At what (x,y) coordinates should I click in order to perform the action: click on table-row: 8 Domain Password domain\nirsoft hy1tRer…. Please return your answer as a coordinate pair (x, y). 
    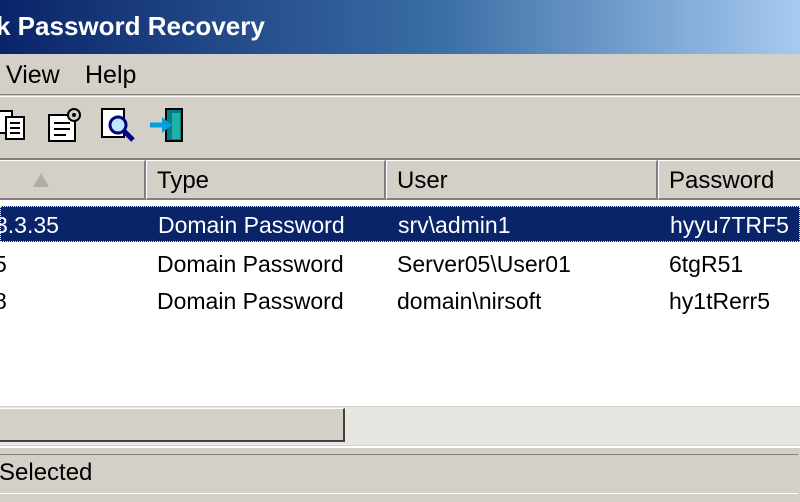
    Looking at the image, I should click on (400, 301).